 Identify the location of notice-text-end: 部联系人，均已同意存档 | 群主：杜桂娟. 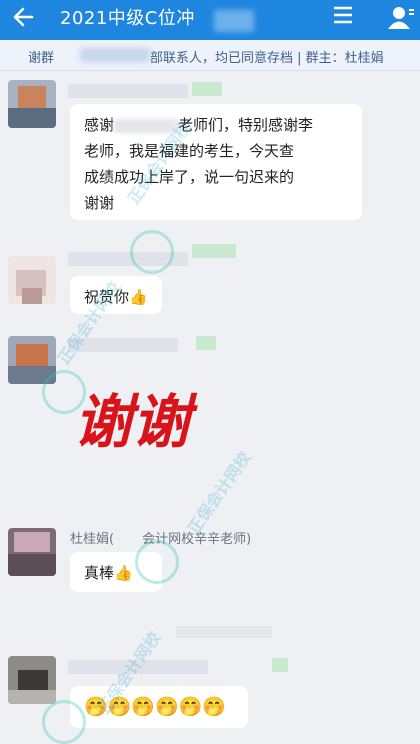
(267, 58).